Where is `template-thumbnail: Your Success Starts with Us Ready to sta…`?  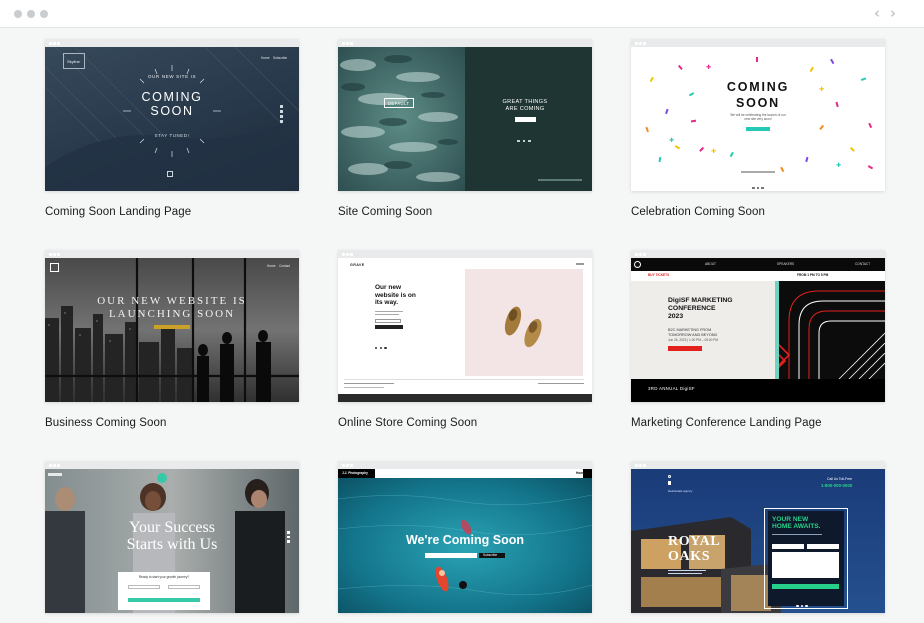
template-thumbnail: Your Success Starts with Us Ready to sta… is located at coordinates (172, 537).